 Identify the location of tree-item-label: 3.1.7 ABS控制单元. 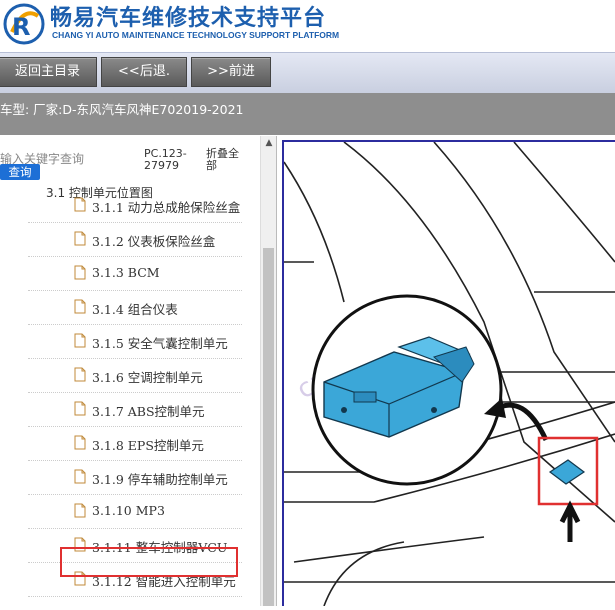
(148, 411).